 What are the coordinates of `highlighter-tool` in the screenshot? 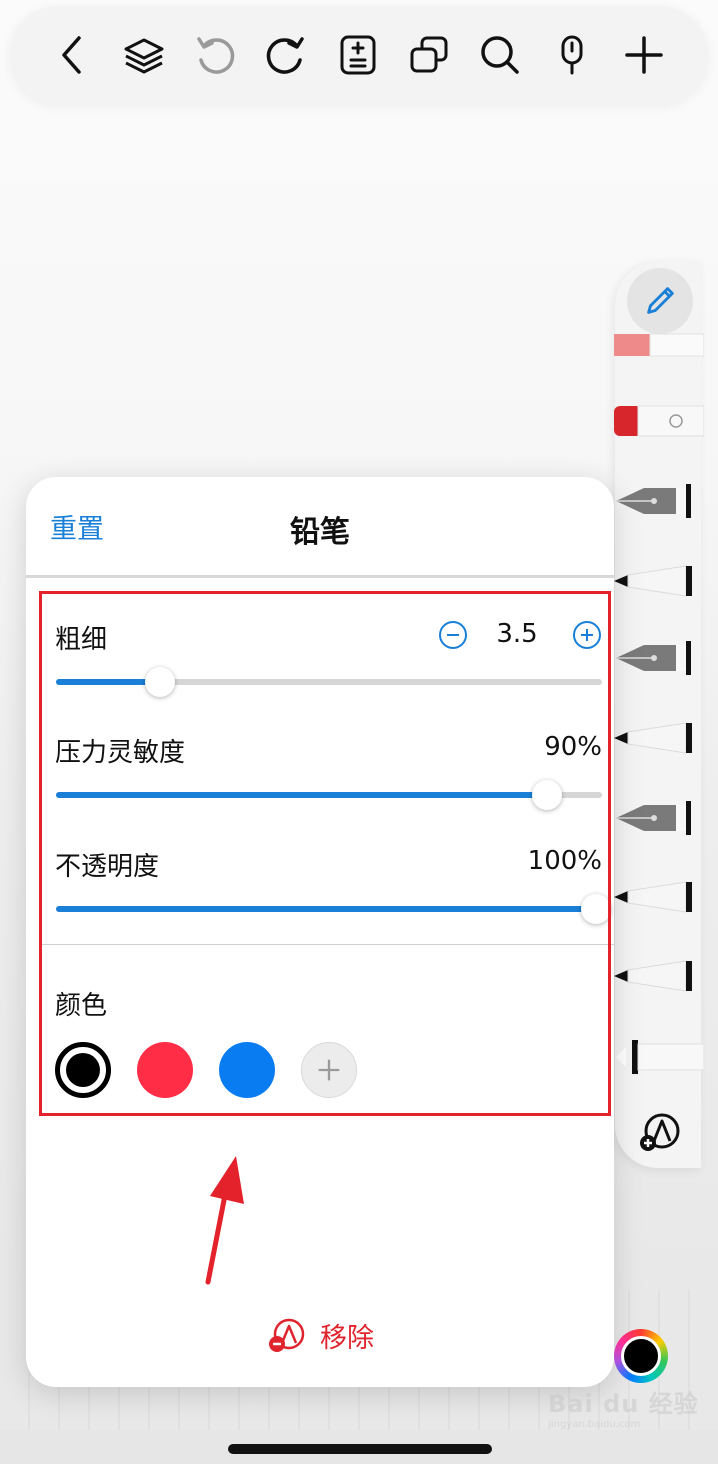 It's located at (659, 347).